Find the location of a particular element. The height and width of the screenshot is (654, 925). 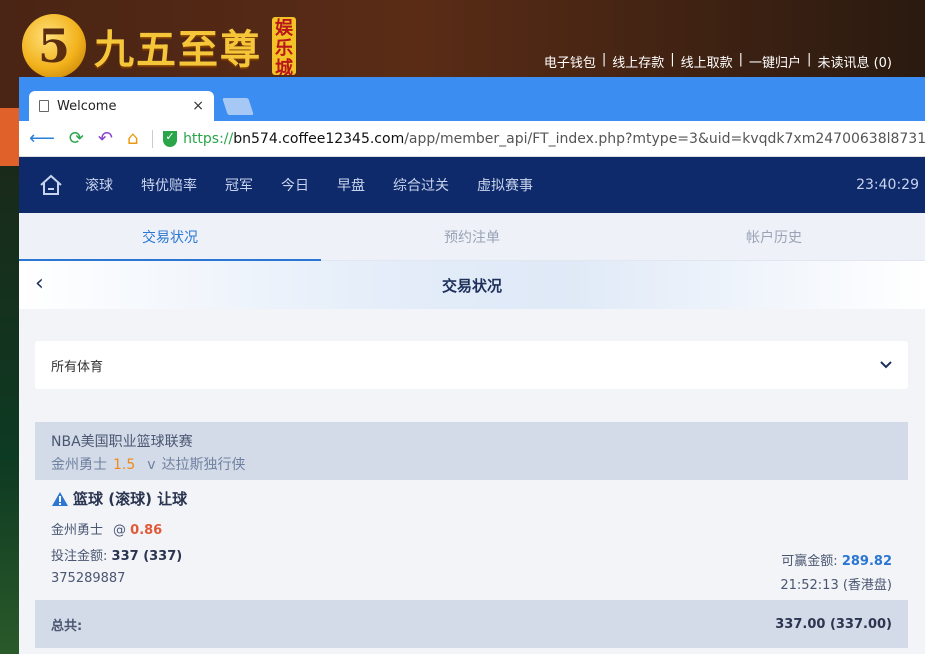

ticket-id: 375289887 is located at coordinates (88, 578).